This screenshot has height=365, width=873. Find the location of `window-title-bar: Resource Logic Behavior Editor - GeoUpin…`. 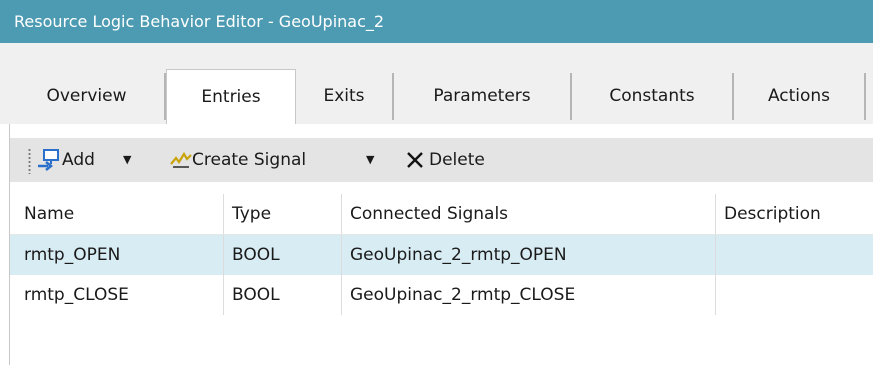

window-title-bar: Resource Logic Behavior Editor - GeoUpin… is located at coordinates (436, 21).